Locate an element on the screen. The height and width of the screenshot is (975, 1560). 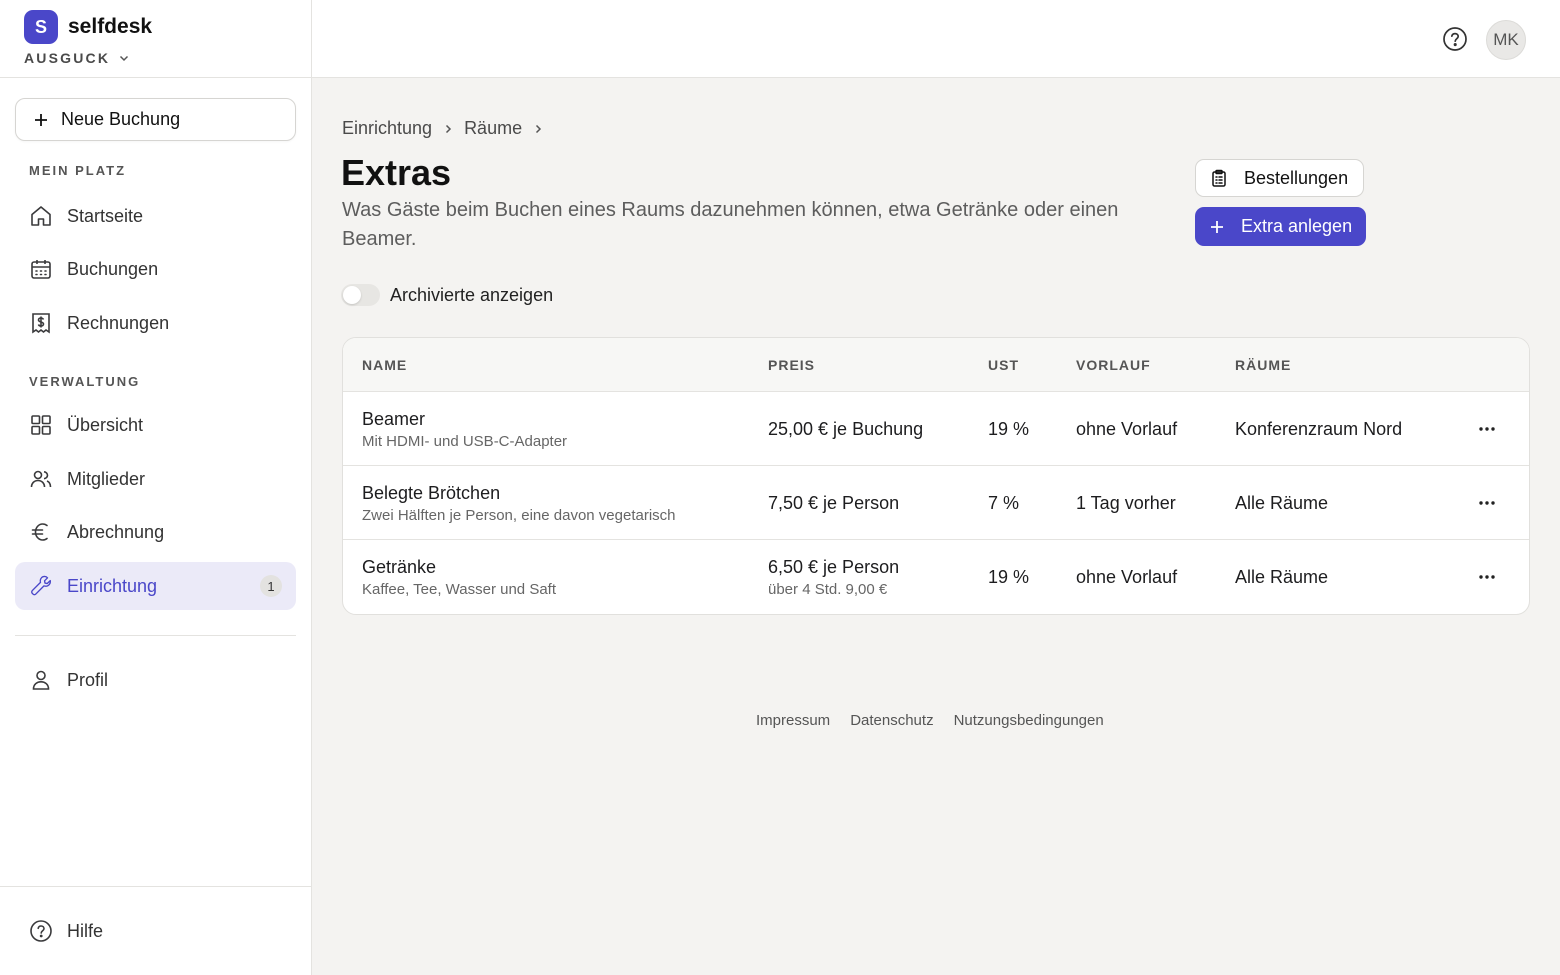
archived-toggle-row: Archivierte anzeigen is located at coordinates (447, 295).